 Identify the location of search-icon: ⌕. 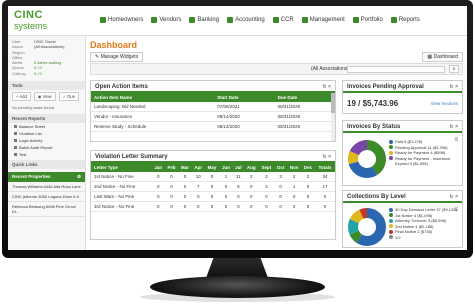
(454, 69).